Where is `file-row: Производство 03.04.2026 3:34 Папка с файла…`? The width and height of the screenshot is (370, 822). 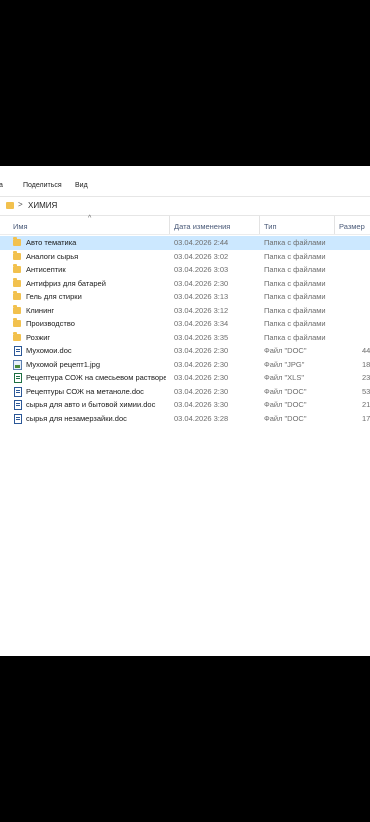
file-row: Производство 03.04.2026 3:34 Папка с файла… is located at coordinates (185, 324).